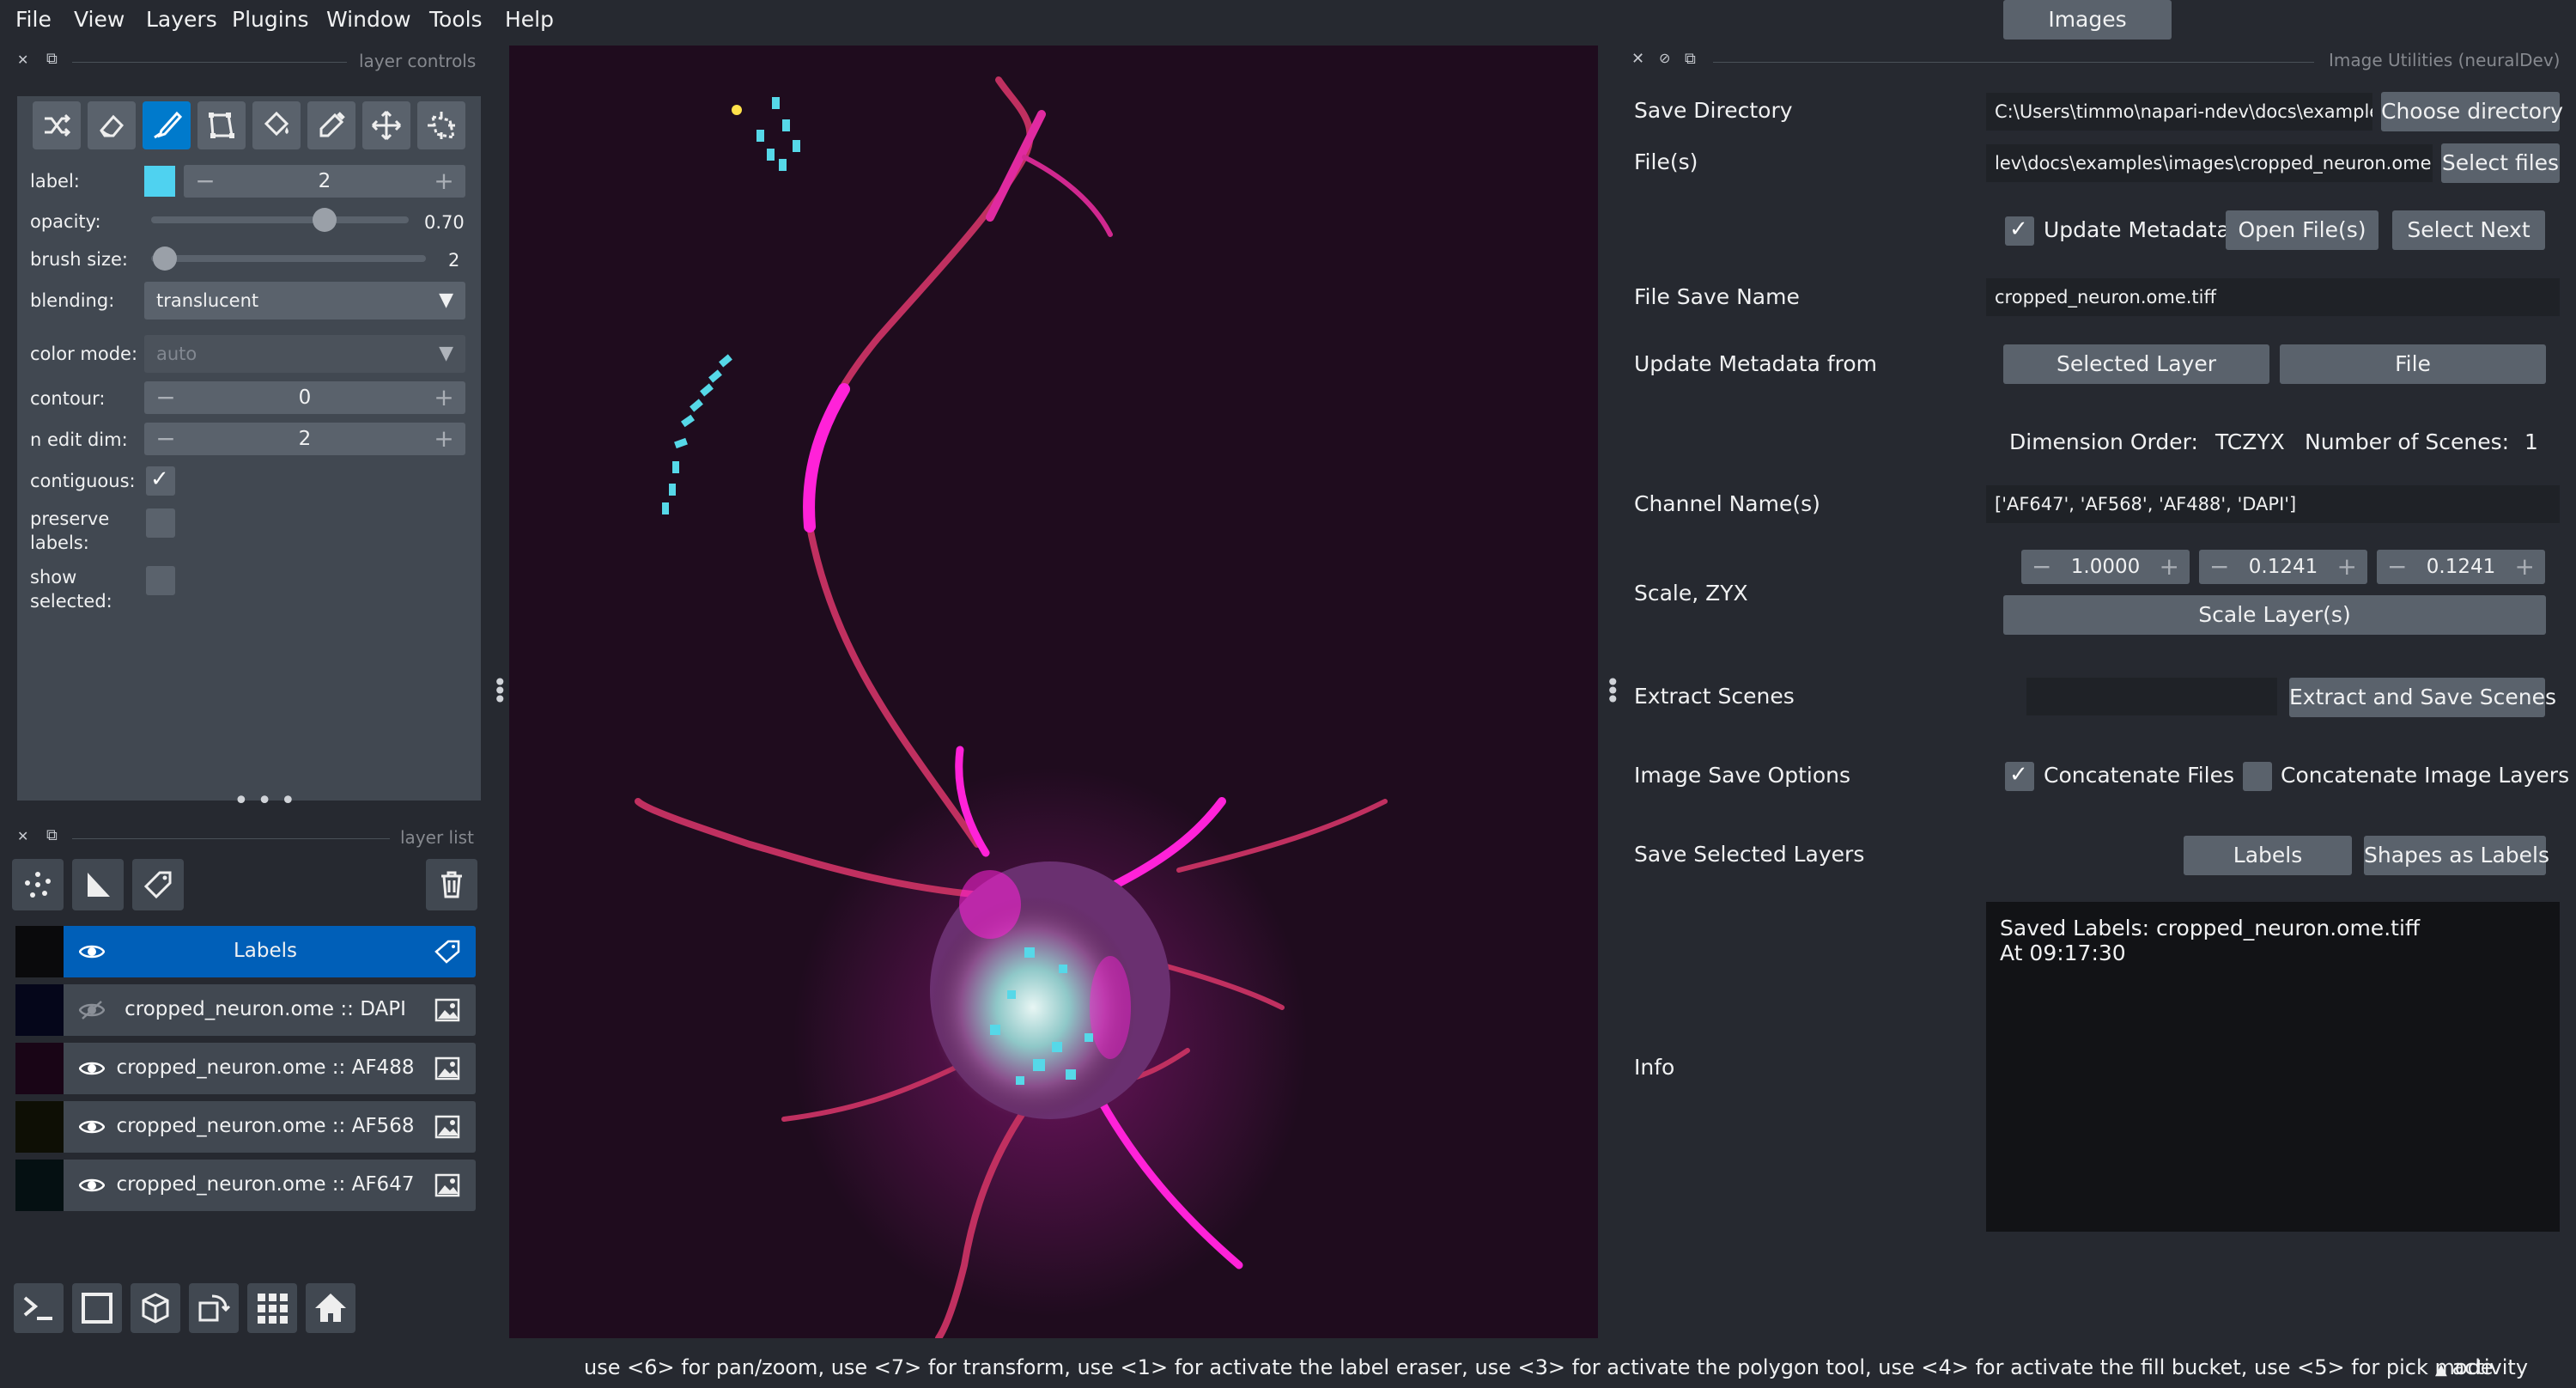 This screenshot has height=1388, width=2576. What do you see at coordinates (280, 219) in the screenshot?
I see `opacity-slider` at bounding box center [280, 219].